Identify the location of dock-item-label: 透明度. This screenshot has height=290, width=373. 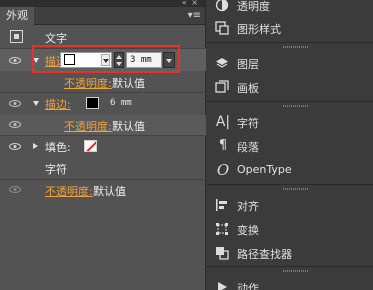
(253, 6).